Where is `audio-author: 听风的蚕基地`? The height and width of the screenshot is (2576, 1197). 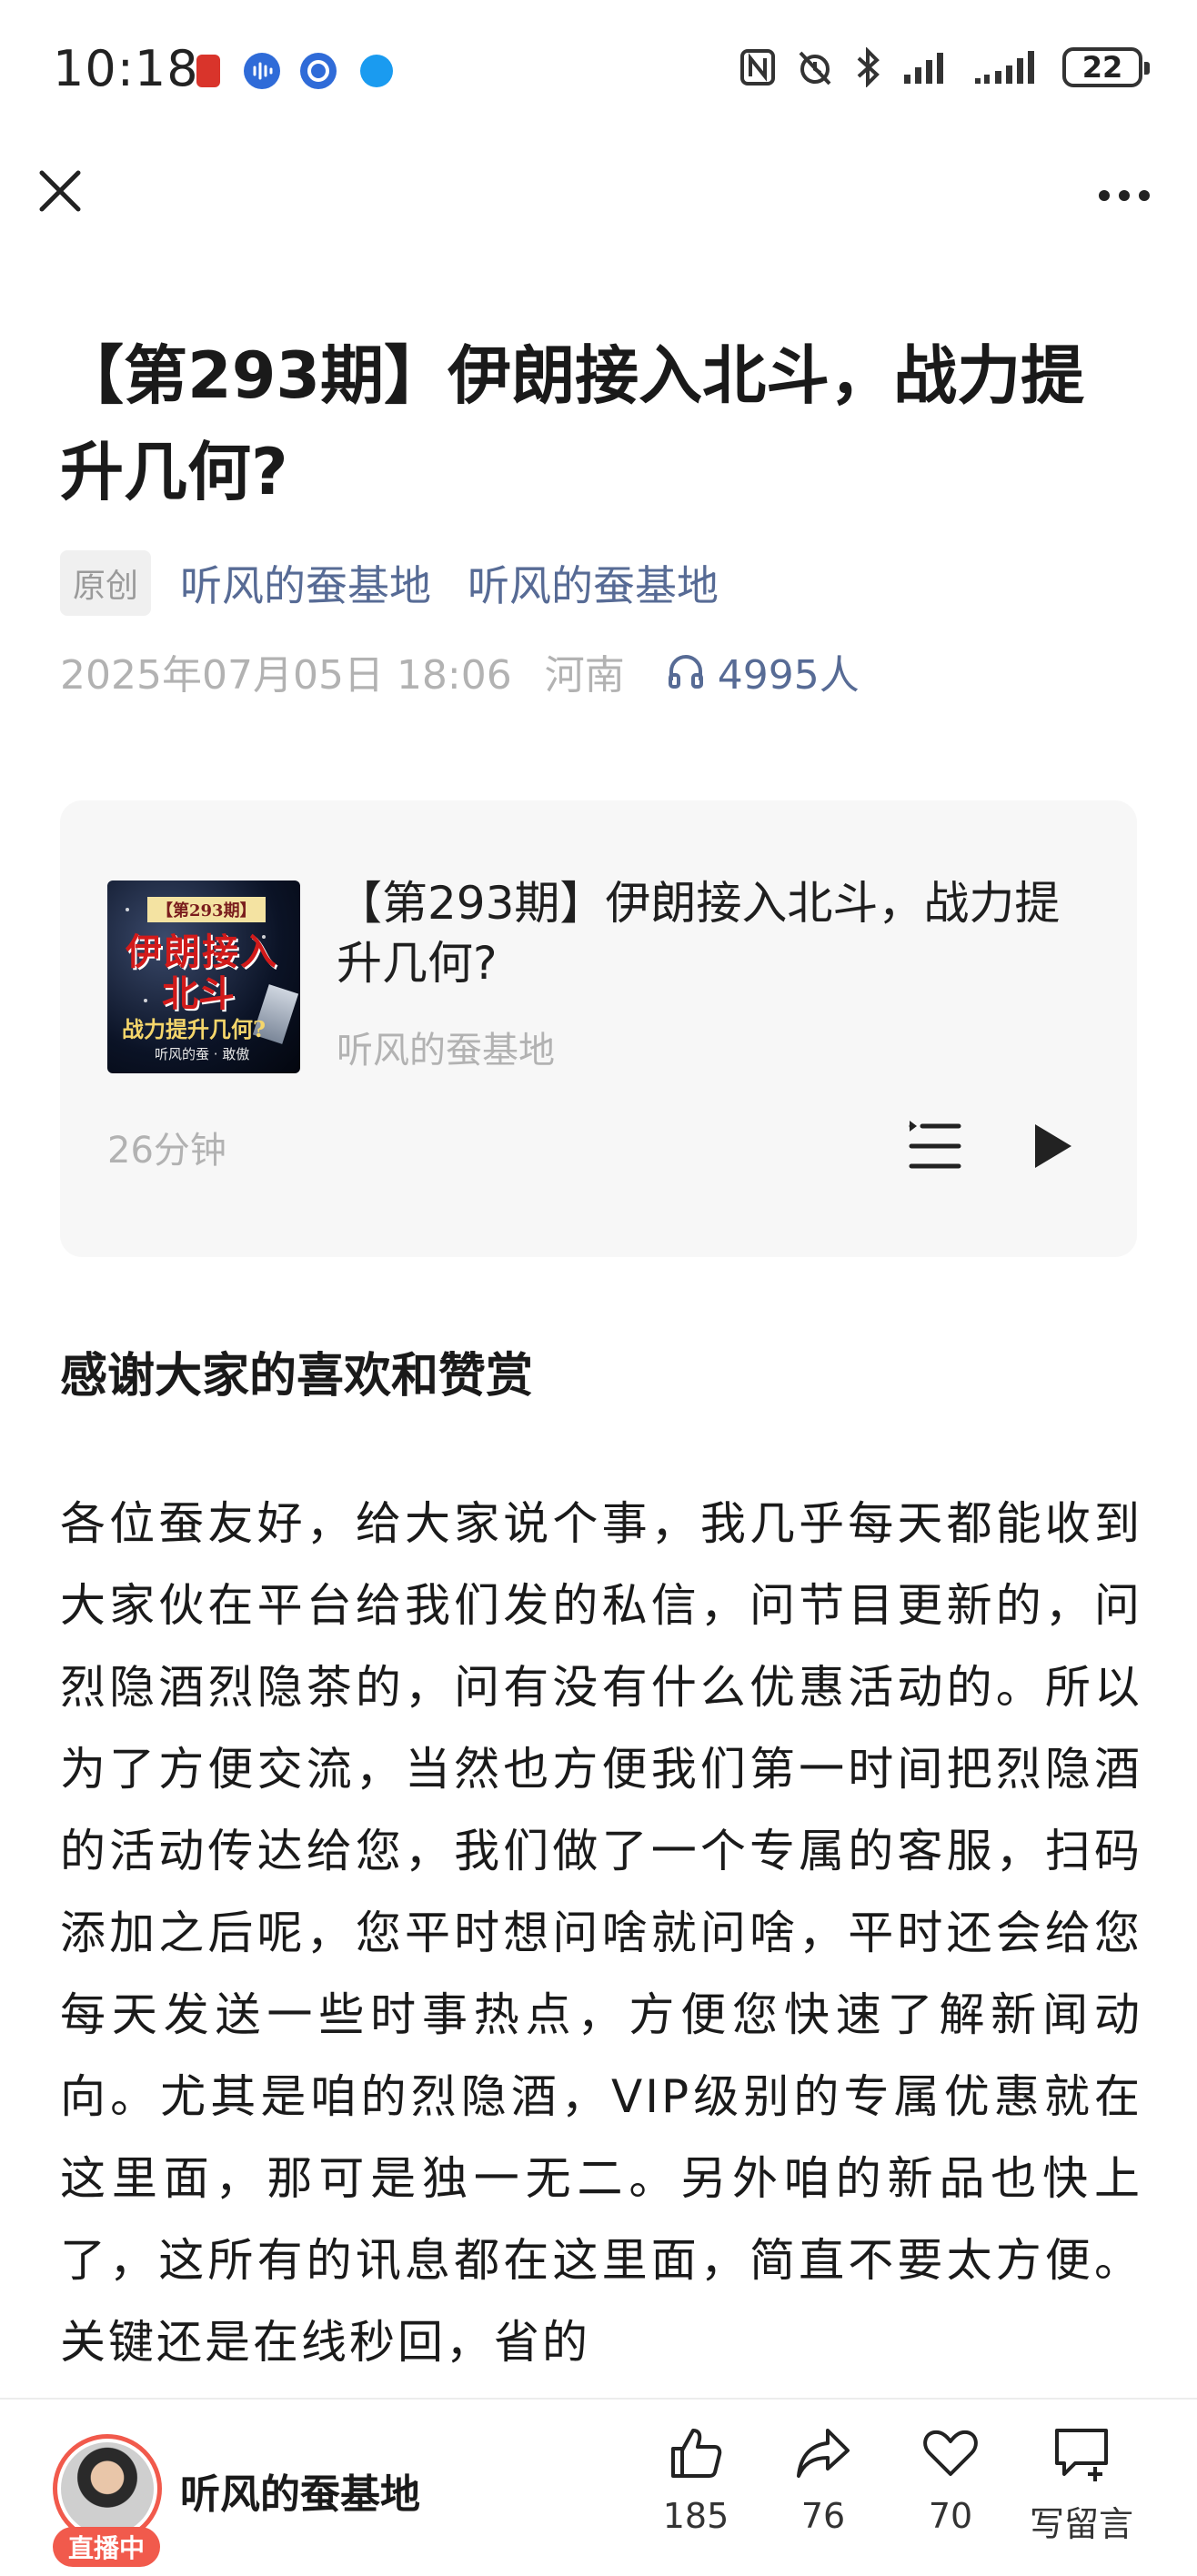 audio-author: 听风的蚕基地 is located at coordinates (446, 1051).